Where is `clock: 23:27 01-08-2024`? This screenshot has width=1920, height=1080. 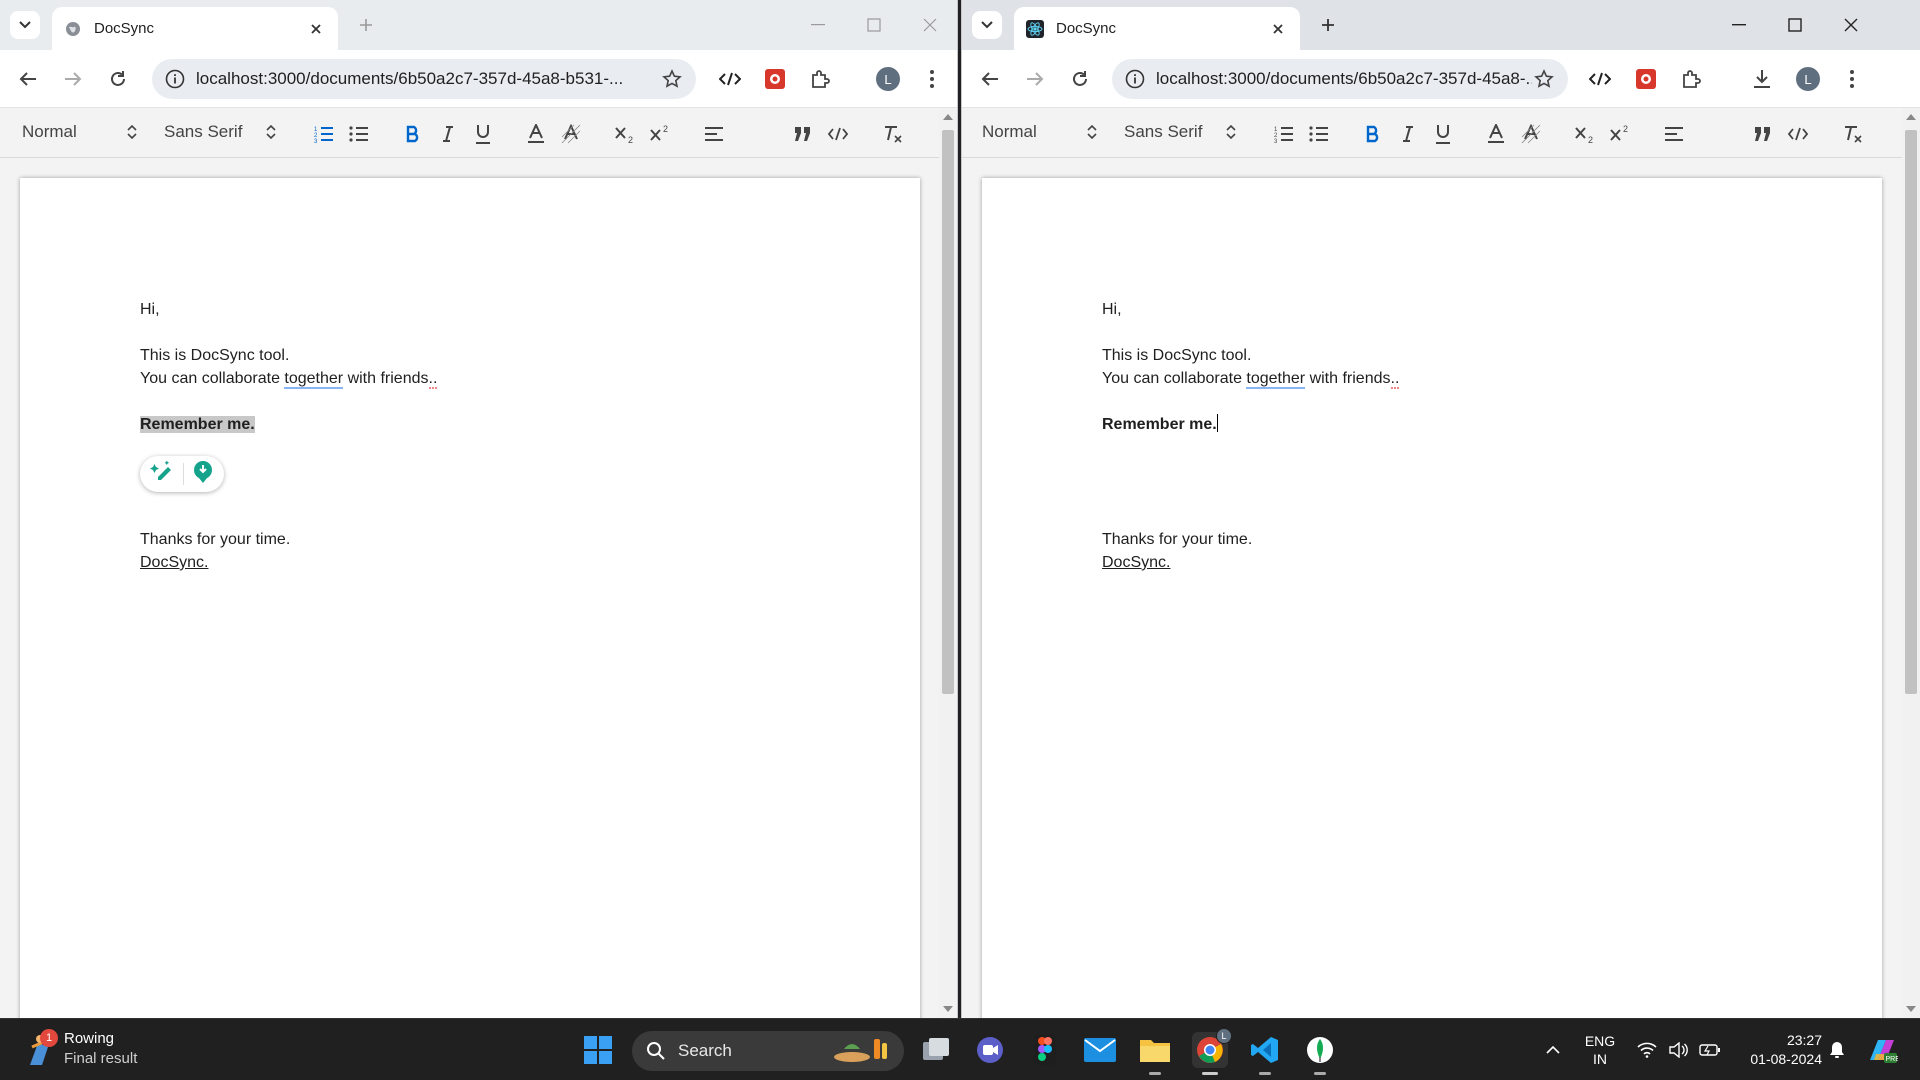 clock: 23:27 01-08-2024 is located at coordinates (1776, 1049).